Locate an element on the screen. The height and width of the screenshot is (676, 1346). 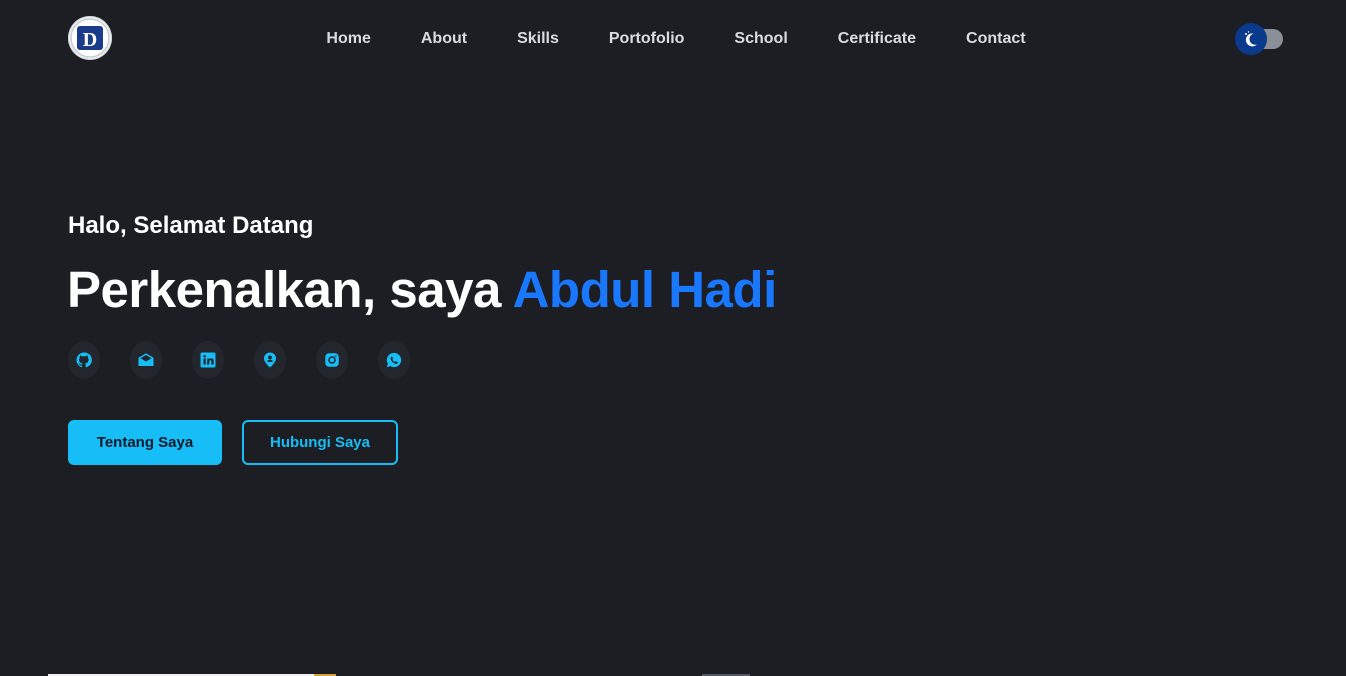
instagram-icon is located at coordinates (332, 360).